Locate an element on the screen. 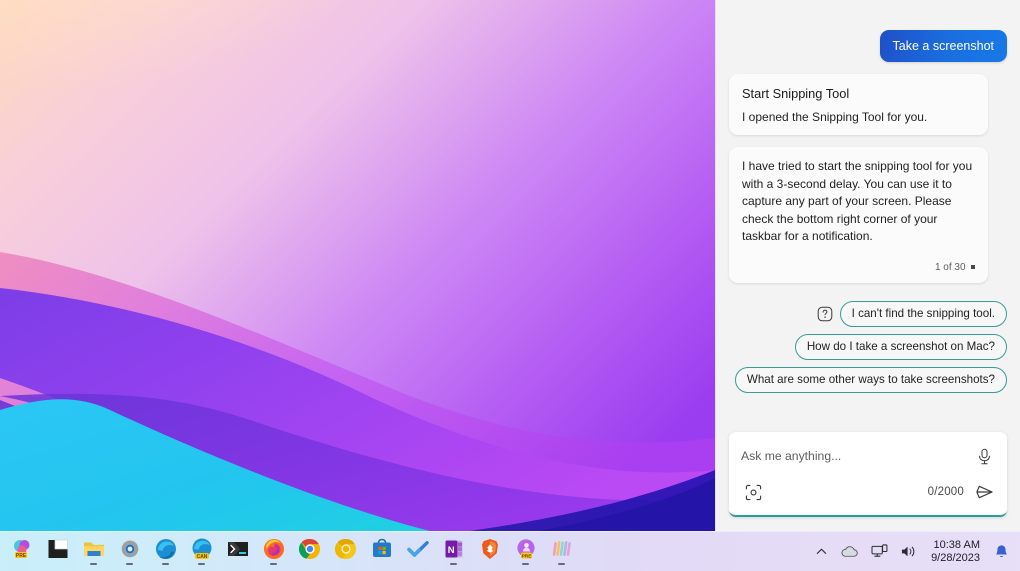 This screenshot has width=1020, height=571. taskbar-item-settings is located at coordinates (129, 552).